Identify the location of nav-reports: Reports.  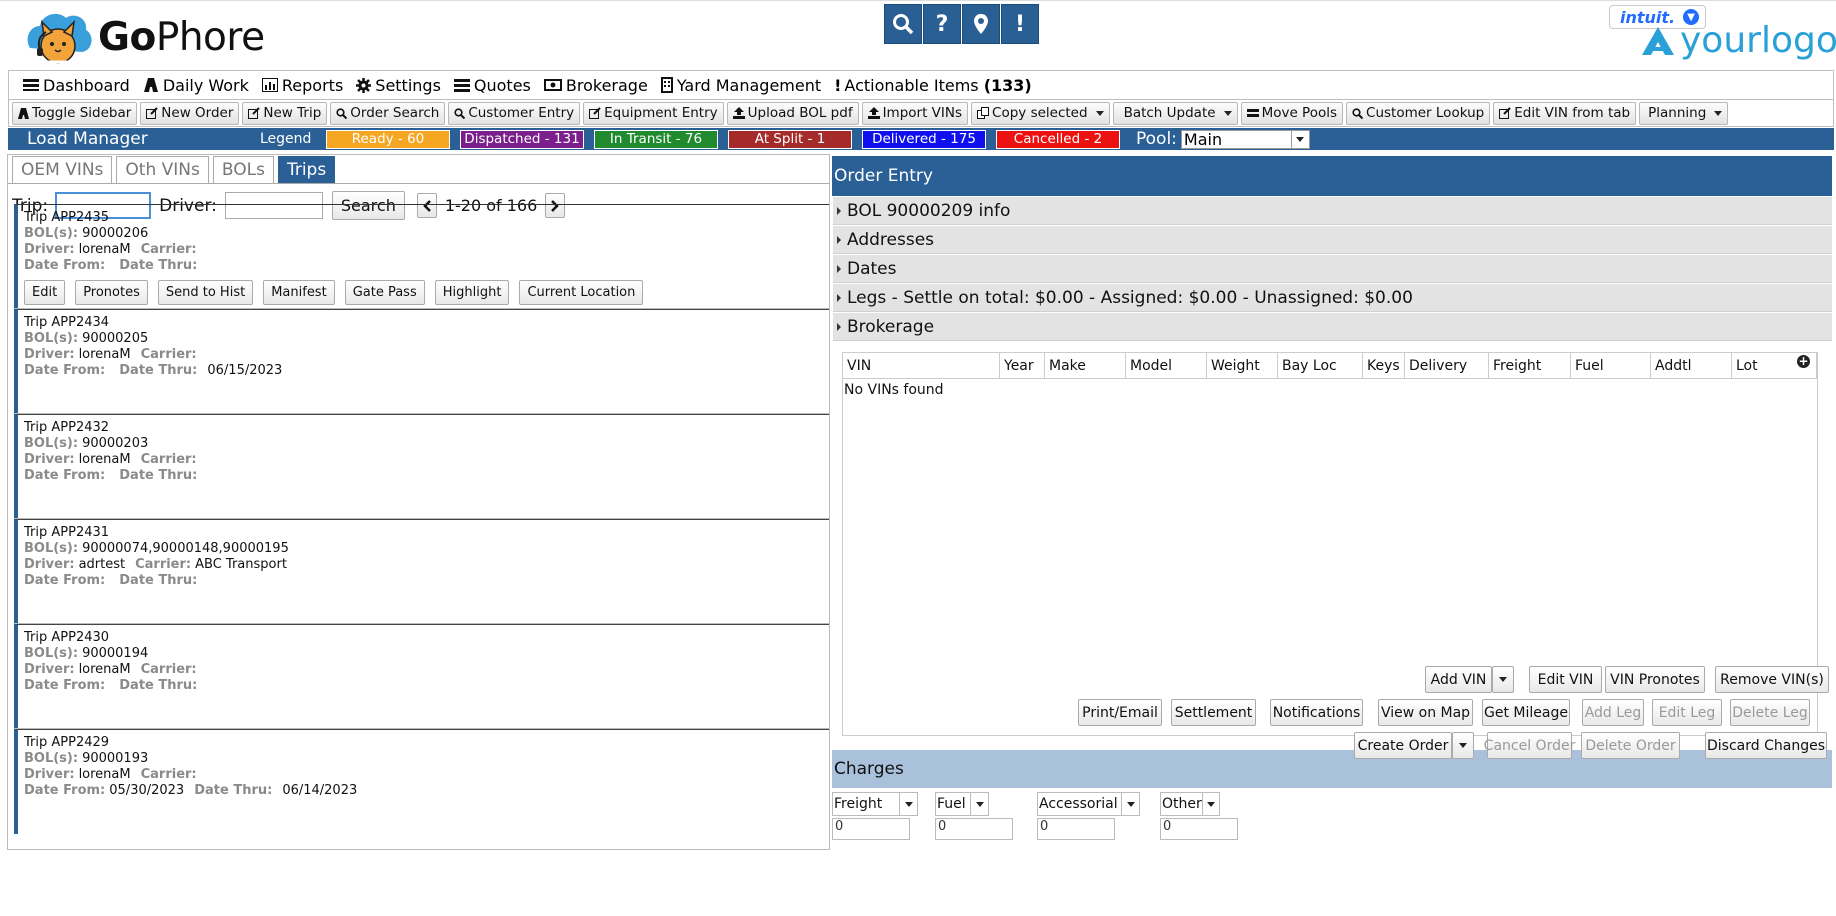
(302, 85).